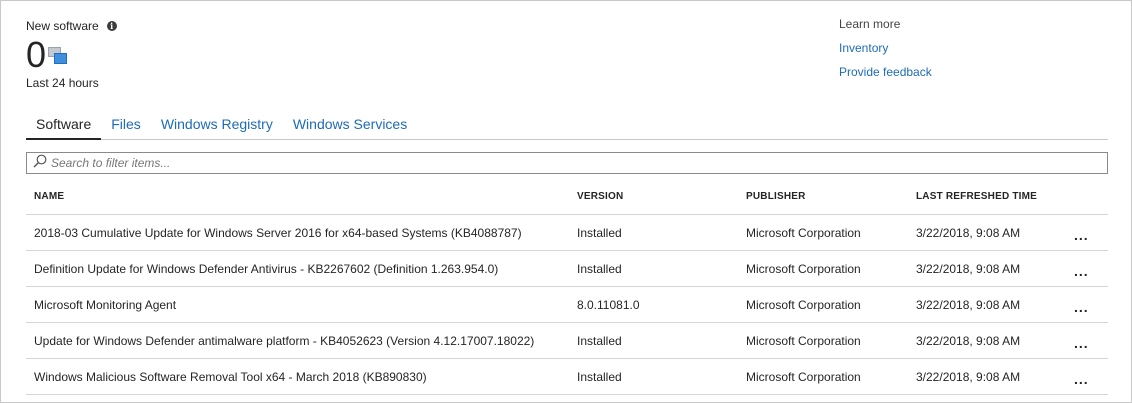  I want to click on provide-feedback-link: Provide feedback, so click(885, 73).